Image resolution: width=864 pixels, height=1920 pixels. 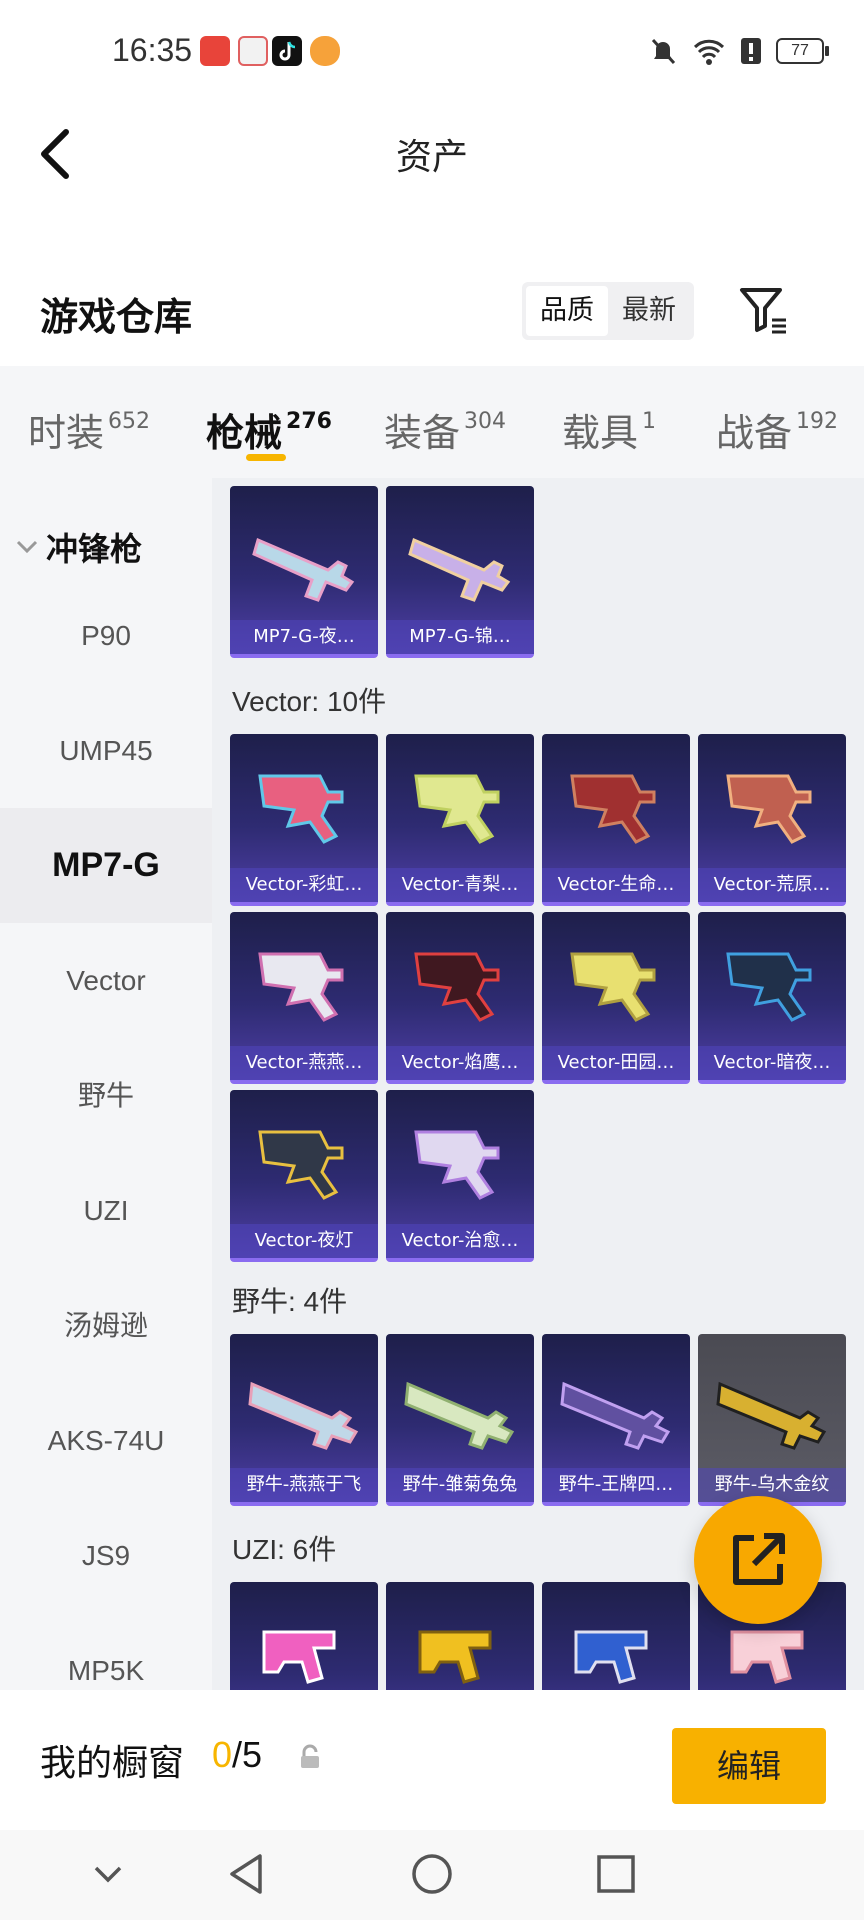 I want to click on chevron-down-icon, so click(x=27, y=547).